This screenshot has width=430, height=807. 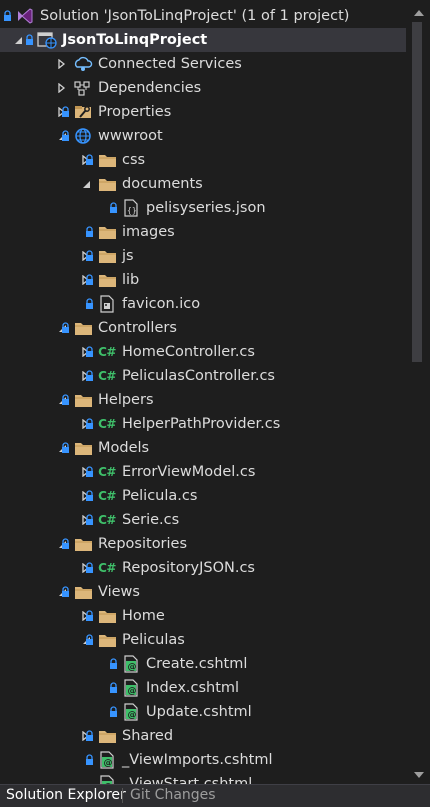 What do you see at coordinates (170, 64) in the screenshot?
I see `tree-item-label: Connected Services` at bounding box center [170, 64].